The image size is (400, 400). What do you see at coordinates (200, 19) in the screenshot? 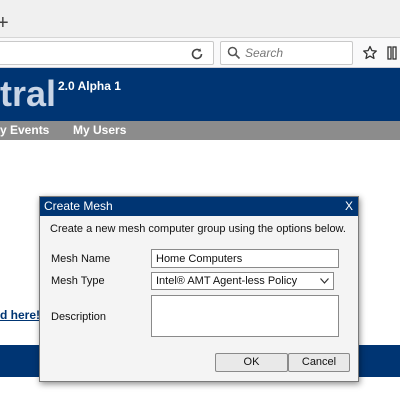
I see `browser-tab-strip: +` at bounding box center [200, 19].